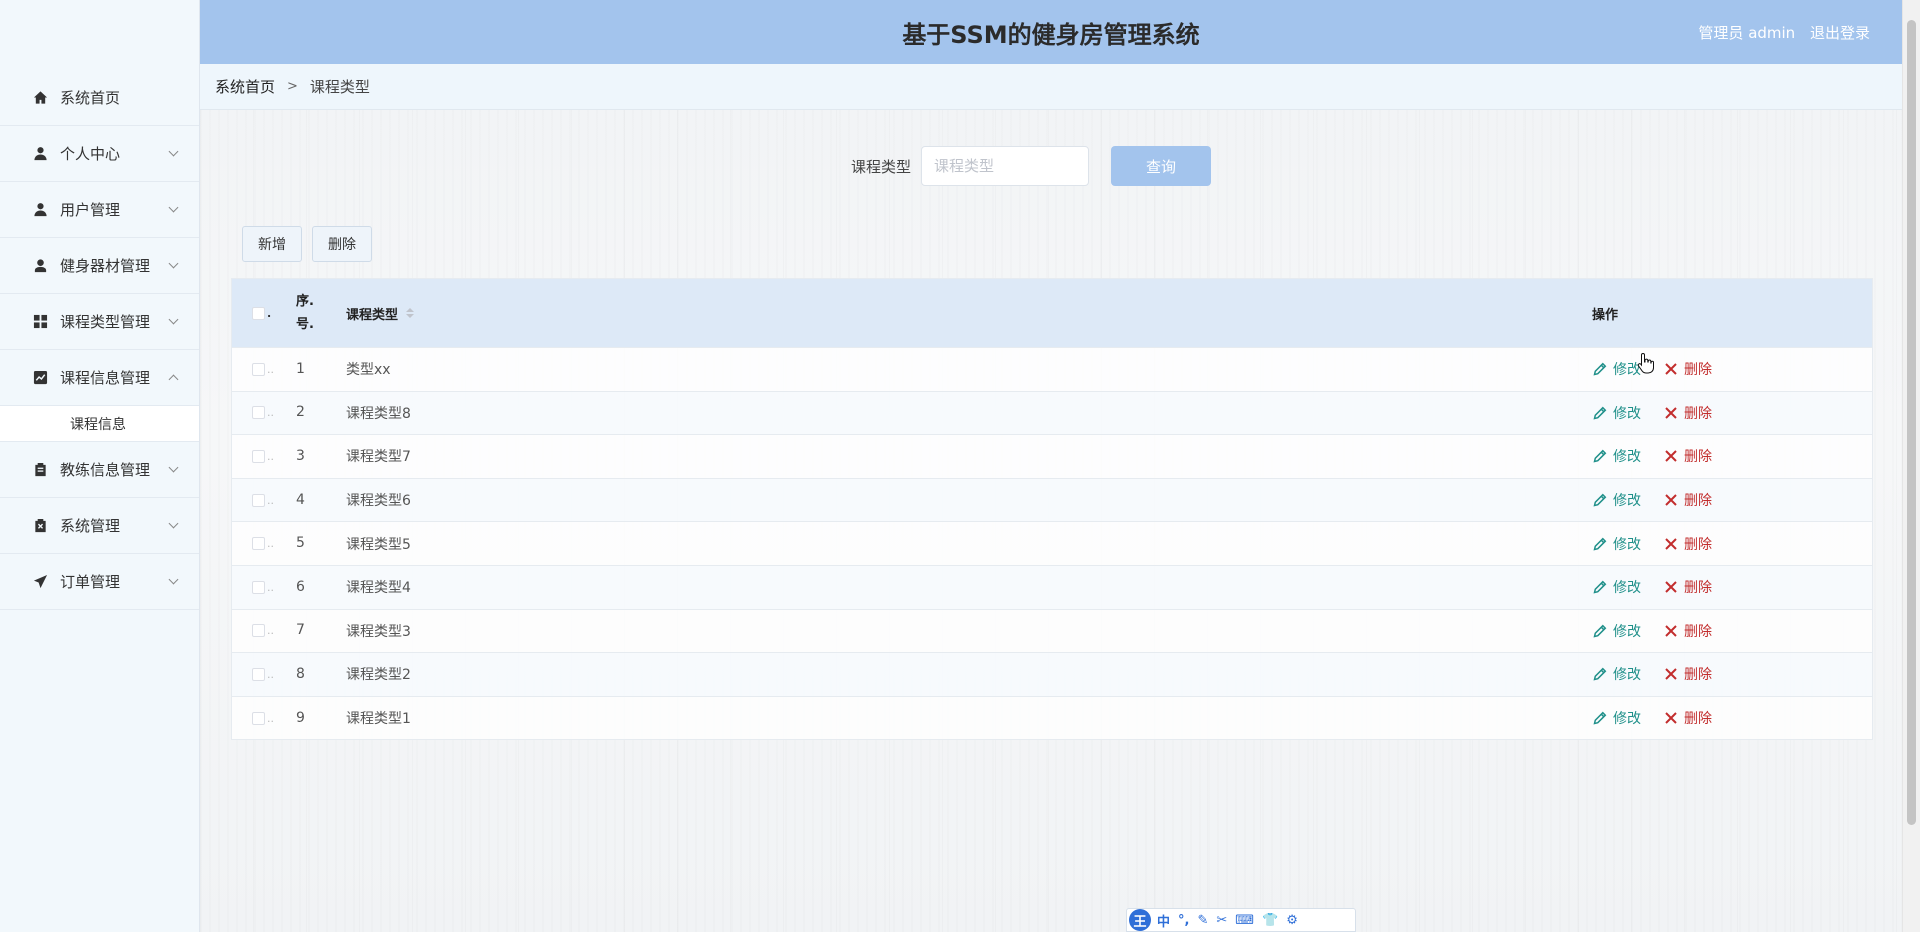 Image resolution: width=1920 pixels, height=932 pixels. I want to click on keyboard-icon: ⌨, so click(1244, 920).